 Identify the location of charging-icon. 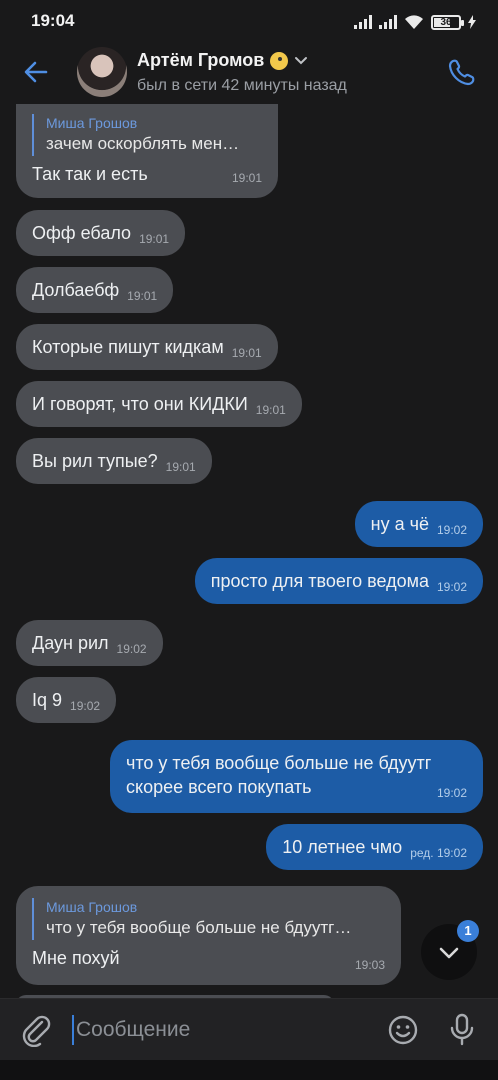
(472, 22).